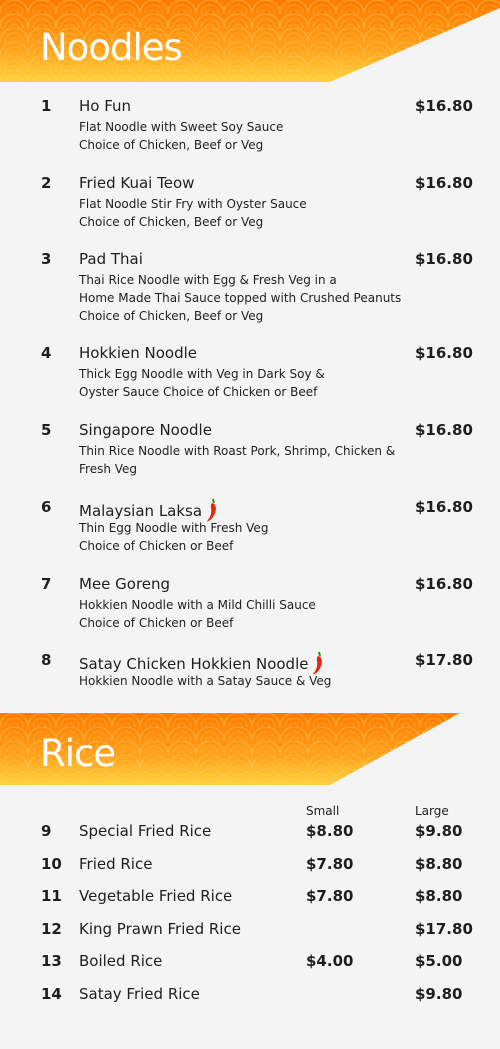  I want to click on rice-col-small-header: Small, so click(323, 811).